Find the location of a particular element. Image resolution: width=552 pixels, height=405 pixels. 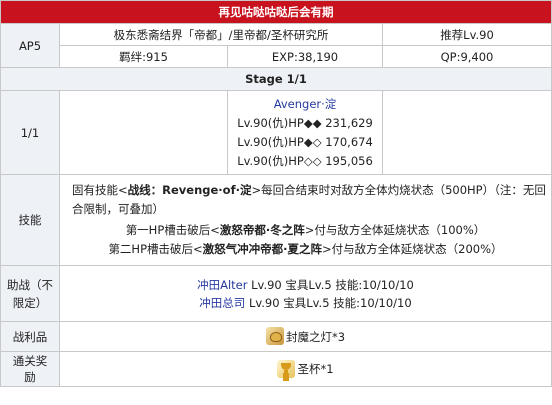

qp-reward: QP:9,400 is located at coordinates (467, 56).